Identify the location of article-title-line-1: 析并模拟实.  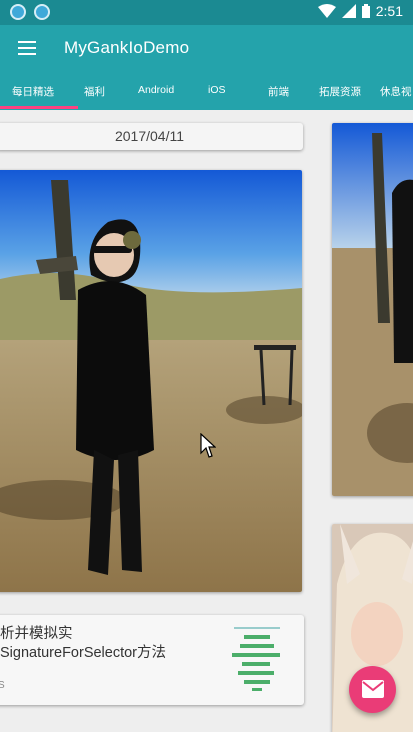
(36, 634).